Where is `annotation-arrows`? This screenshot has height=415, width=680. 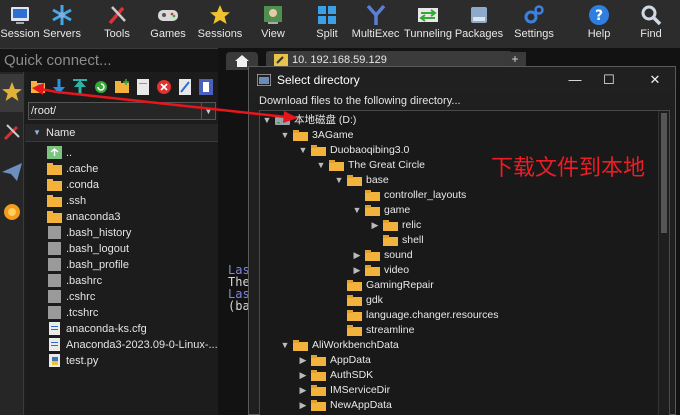 annotation-arrows is located at coordinates (165, 103).